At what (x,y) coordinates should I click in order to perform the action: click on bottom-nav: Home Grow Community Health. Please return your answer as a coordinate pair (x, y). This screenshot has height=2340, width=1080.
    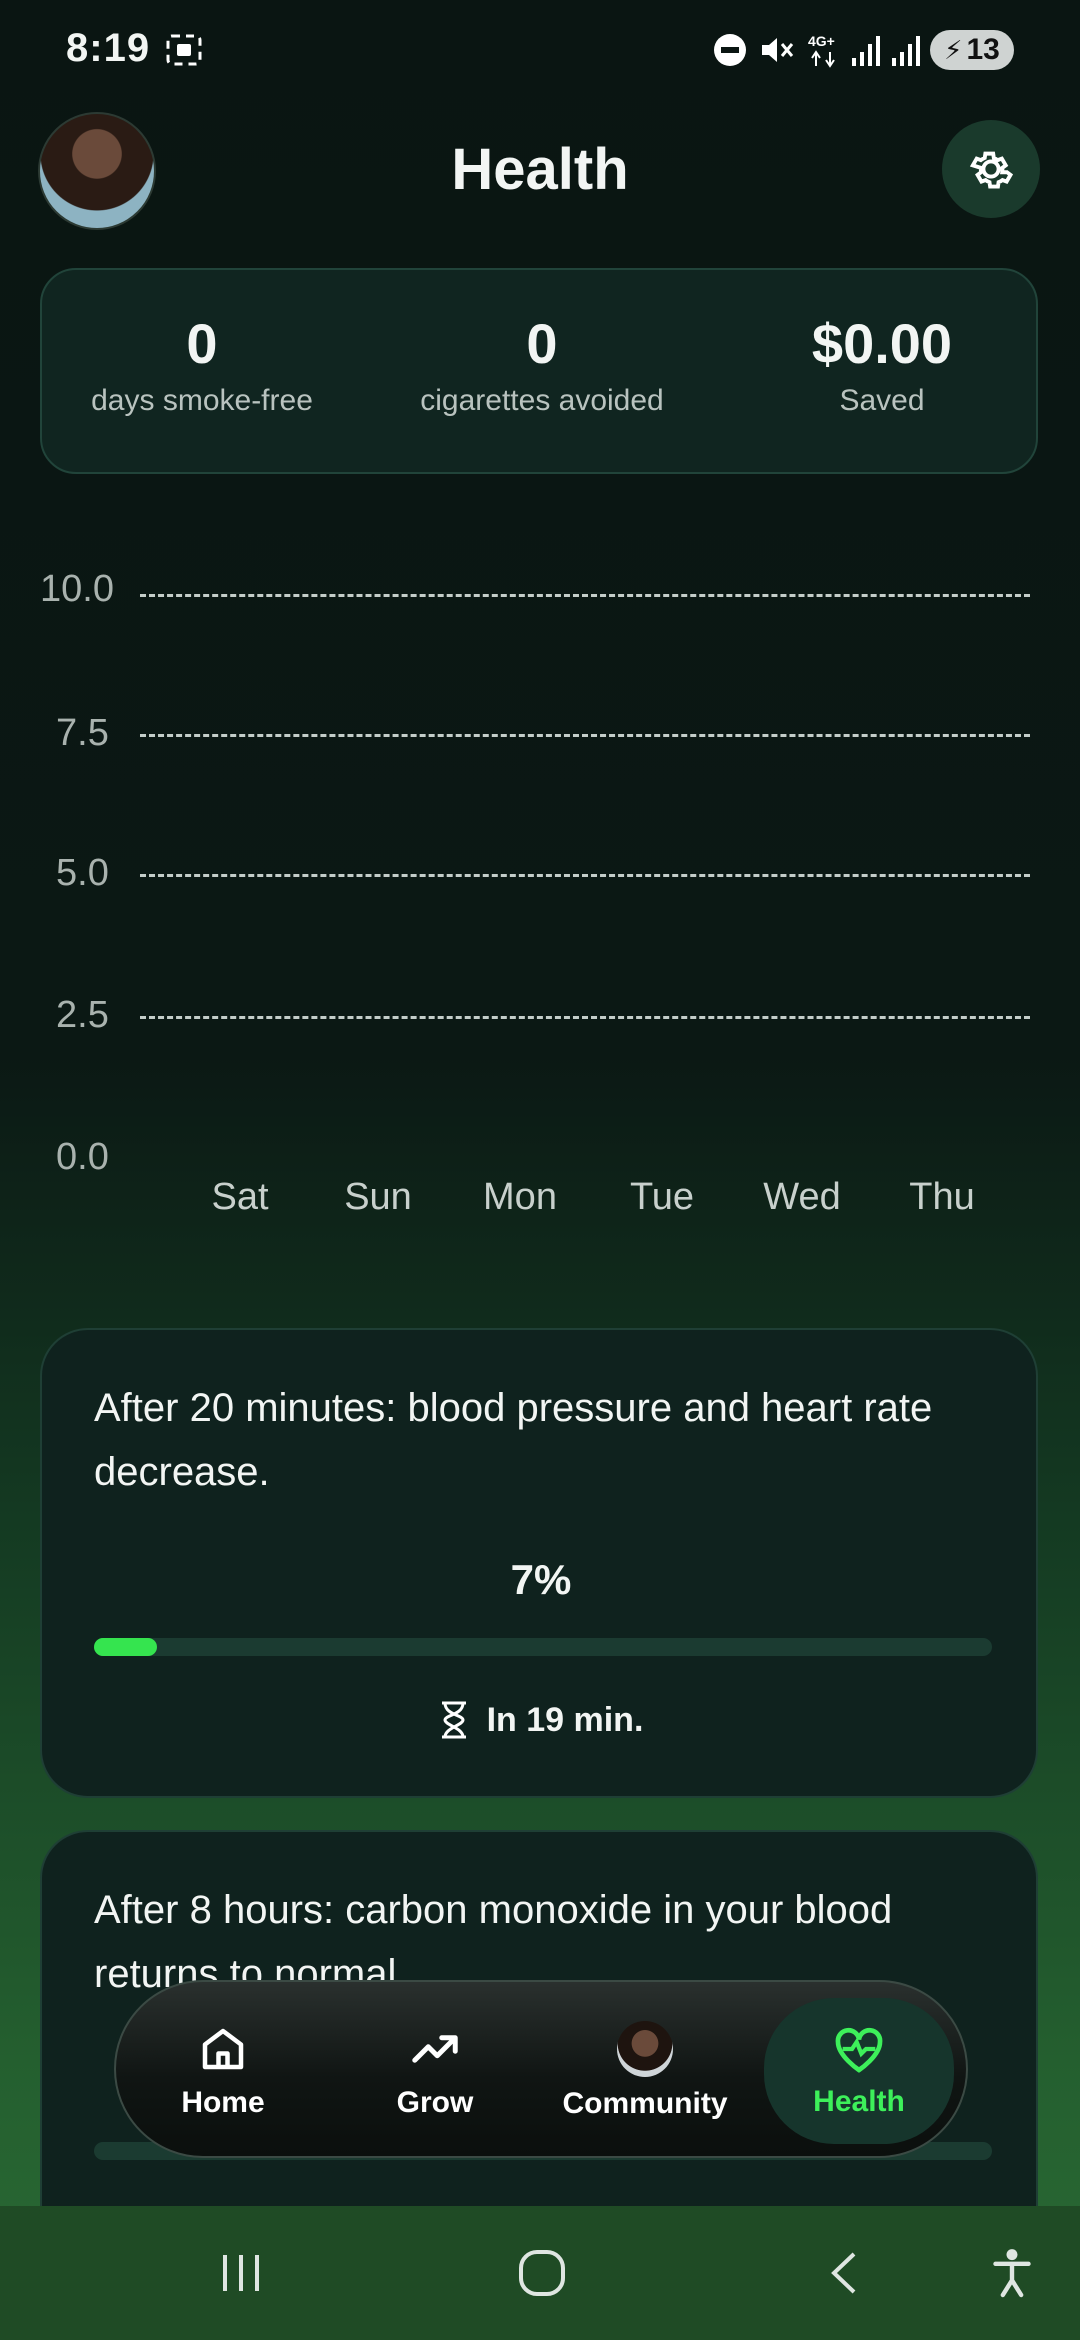
    Looking at the image, I should click on (541, 2069).